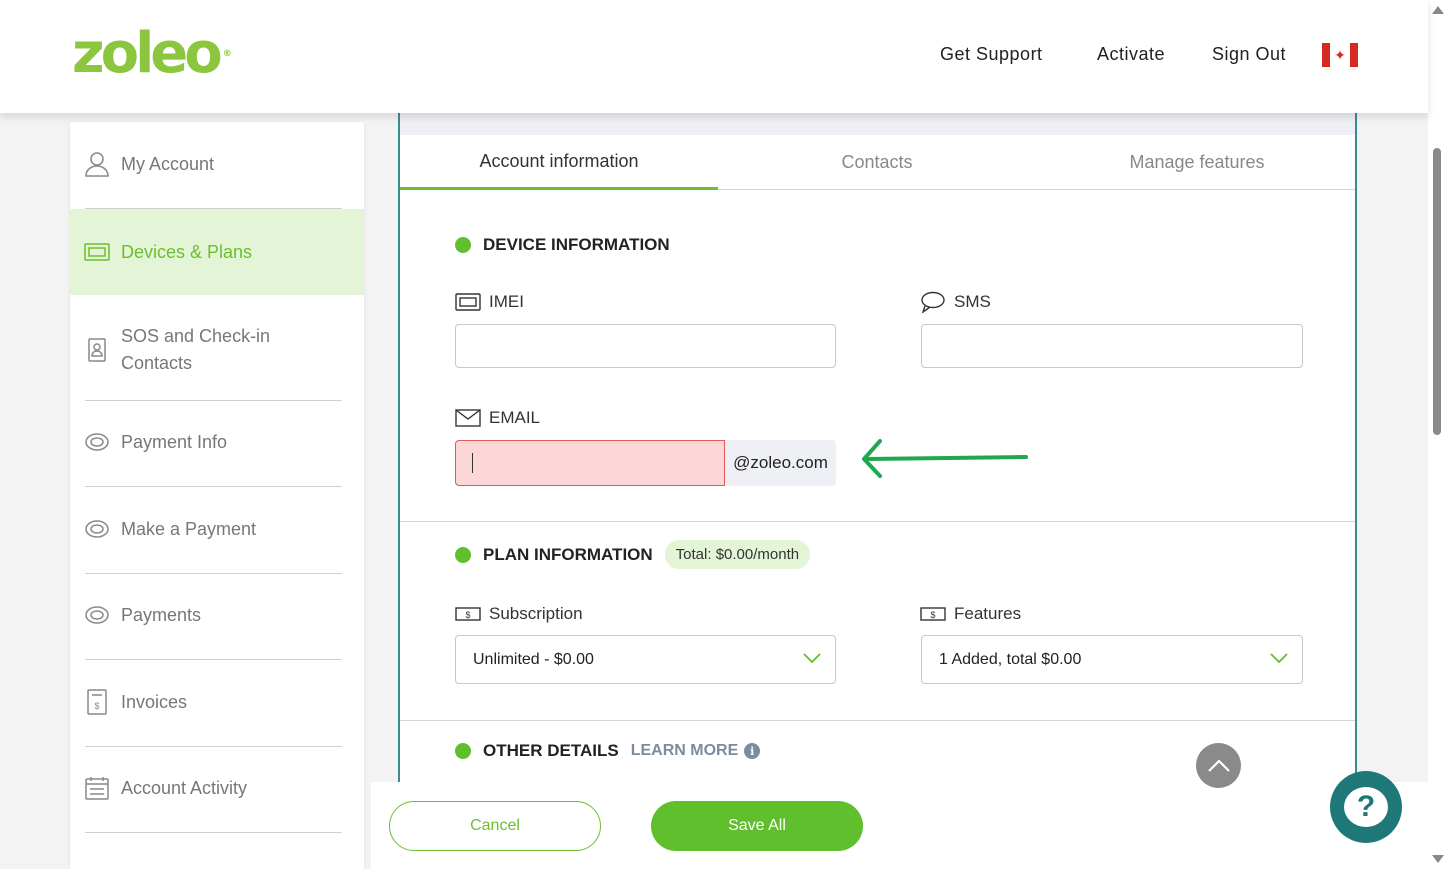  What do you see at coordinates (217, 529) in the screenshot?
I see `sidebar-item-make-payment: Make a Payment` at bounding box center [217, 529].